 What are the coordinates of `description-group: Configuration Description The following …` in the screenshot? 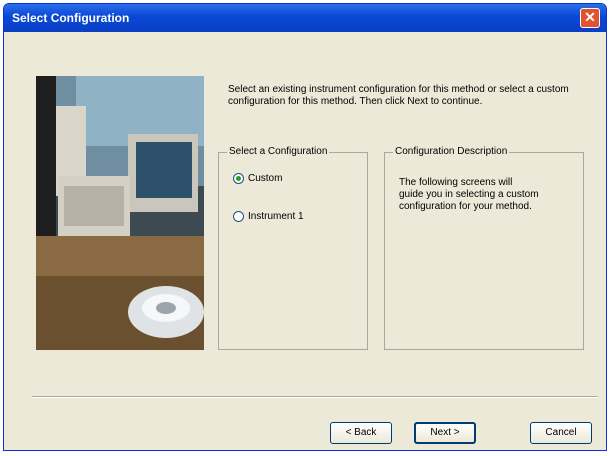 It's located at (484, 248).